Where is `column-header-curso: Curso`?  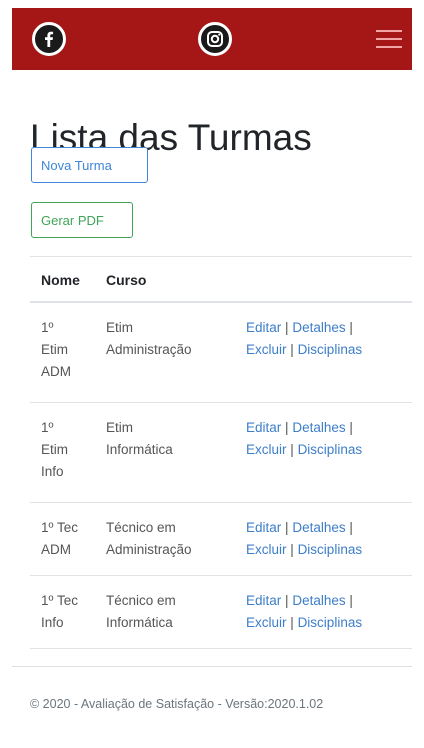
column-header-curso: Curso is located at coordinates (126, 280).